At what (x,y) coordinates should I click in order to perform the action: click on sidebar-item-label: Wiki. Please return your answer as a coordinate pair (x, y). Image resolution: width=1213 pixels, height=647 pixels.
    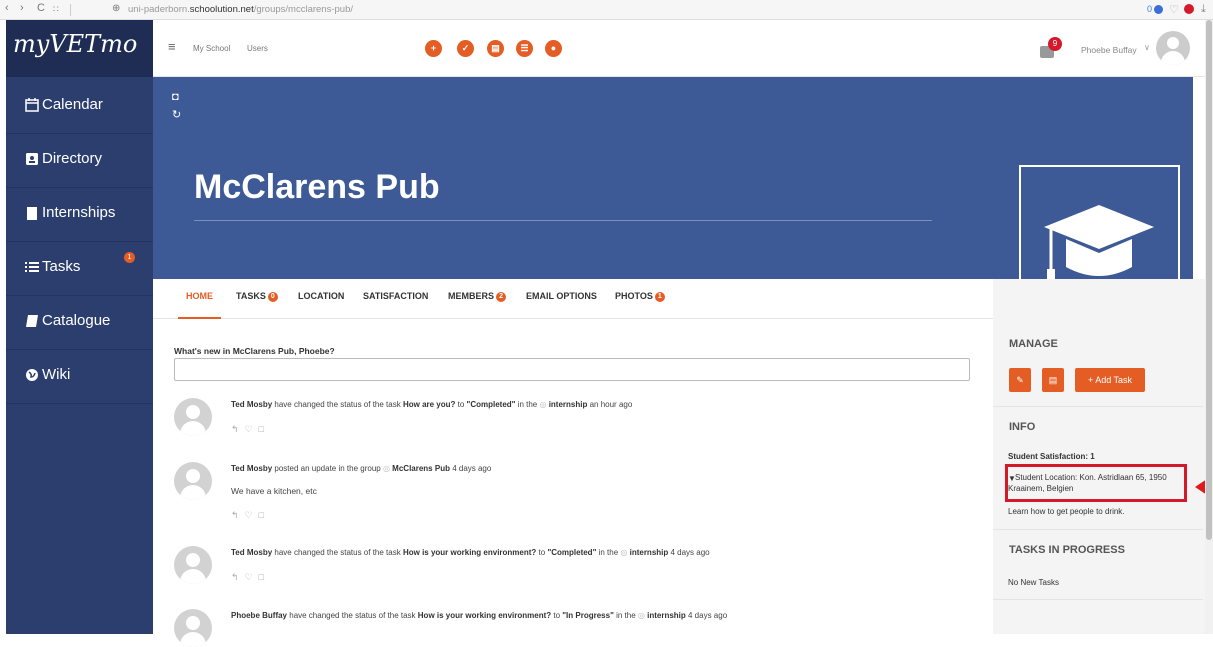
    Looking at the image, I should click on (56, 374).